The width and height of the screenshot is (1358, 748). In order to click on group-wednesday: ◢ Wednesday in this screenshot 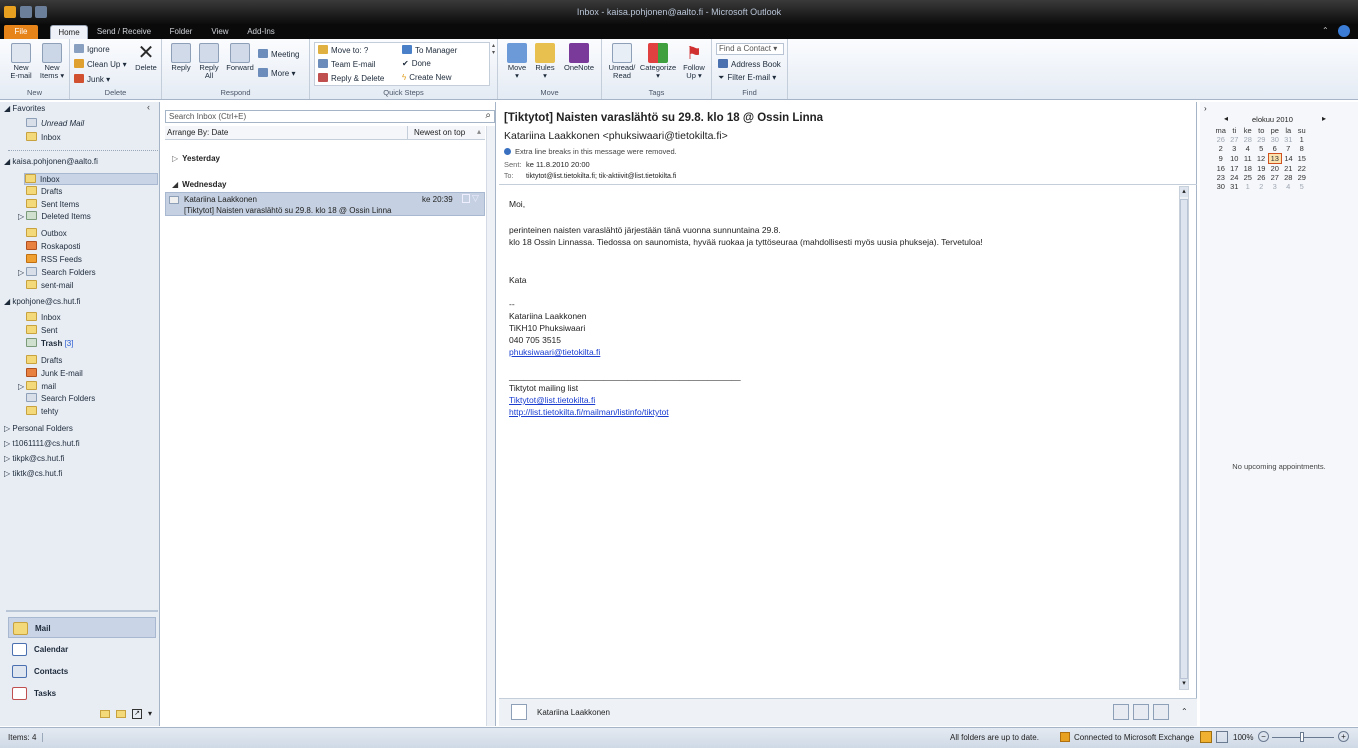, I will do `click(199, 184)`.